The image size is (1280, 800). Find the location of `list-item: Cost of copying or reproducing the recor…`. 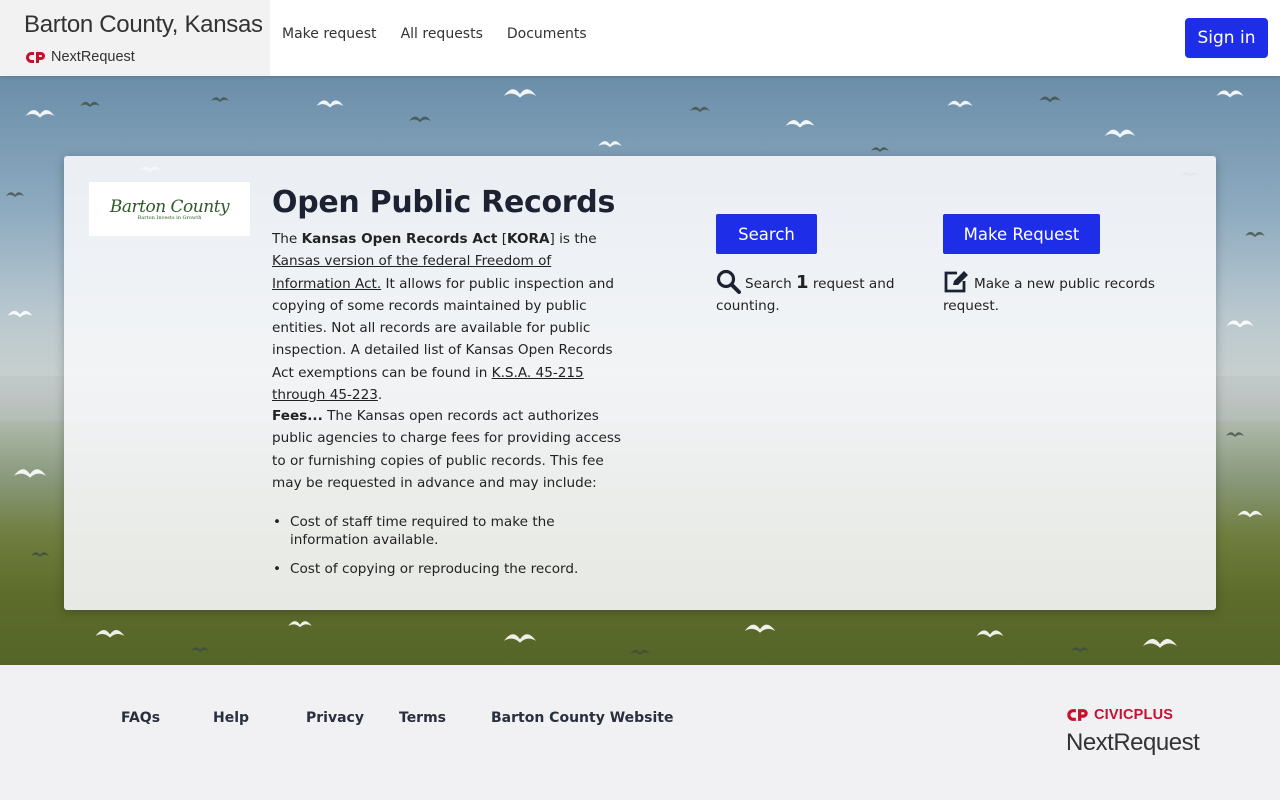

list-item: Cost of copying or reproducing the recor… is located at coordinates (452, 569).